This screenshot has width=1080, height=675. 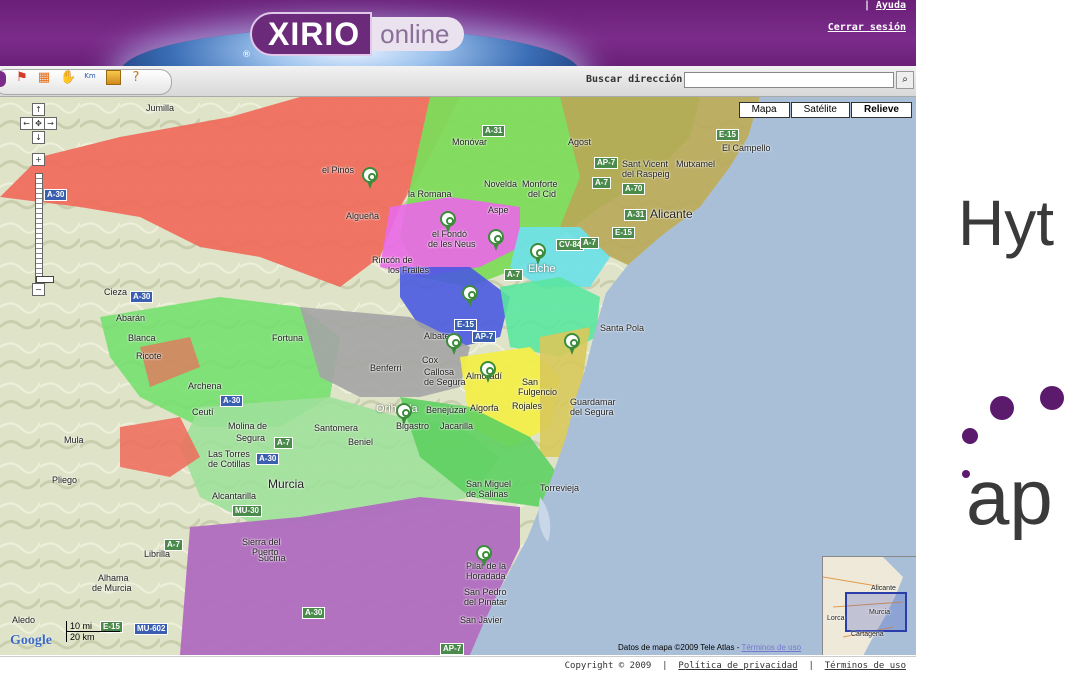 What do you see at coordinates (867, 27) in the screenshot?
I see `logout-link: Cerrar sesión` at bounding box center [867, 27].